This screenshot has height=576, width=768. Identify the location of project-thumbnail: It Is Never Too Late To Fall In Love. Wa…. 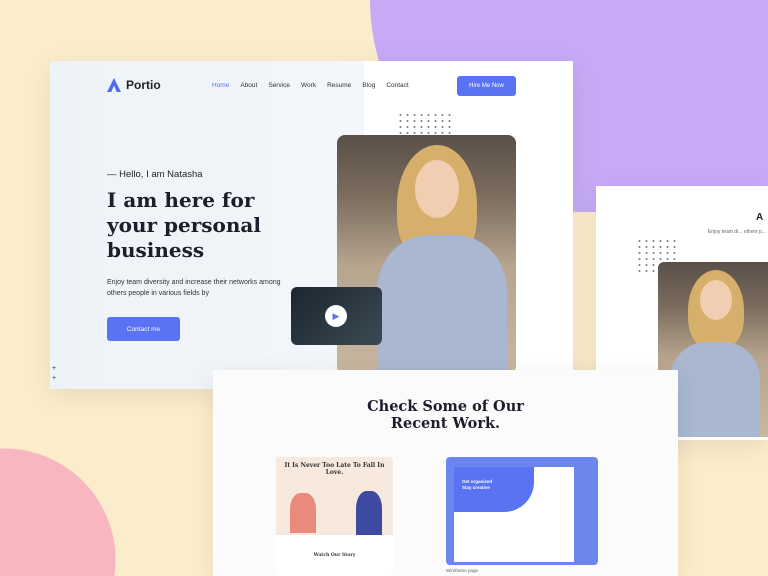
(334, 516).